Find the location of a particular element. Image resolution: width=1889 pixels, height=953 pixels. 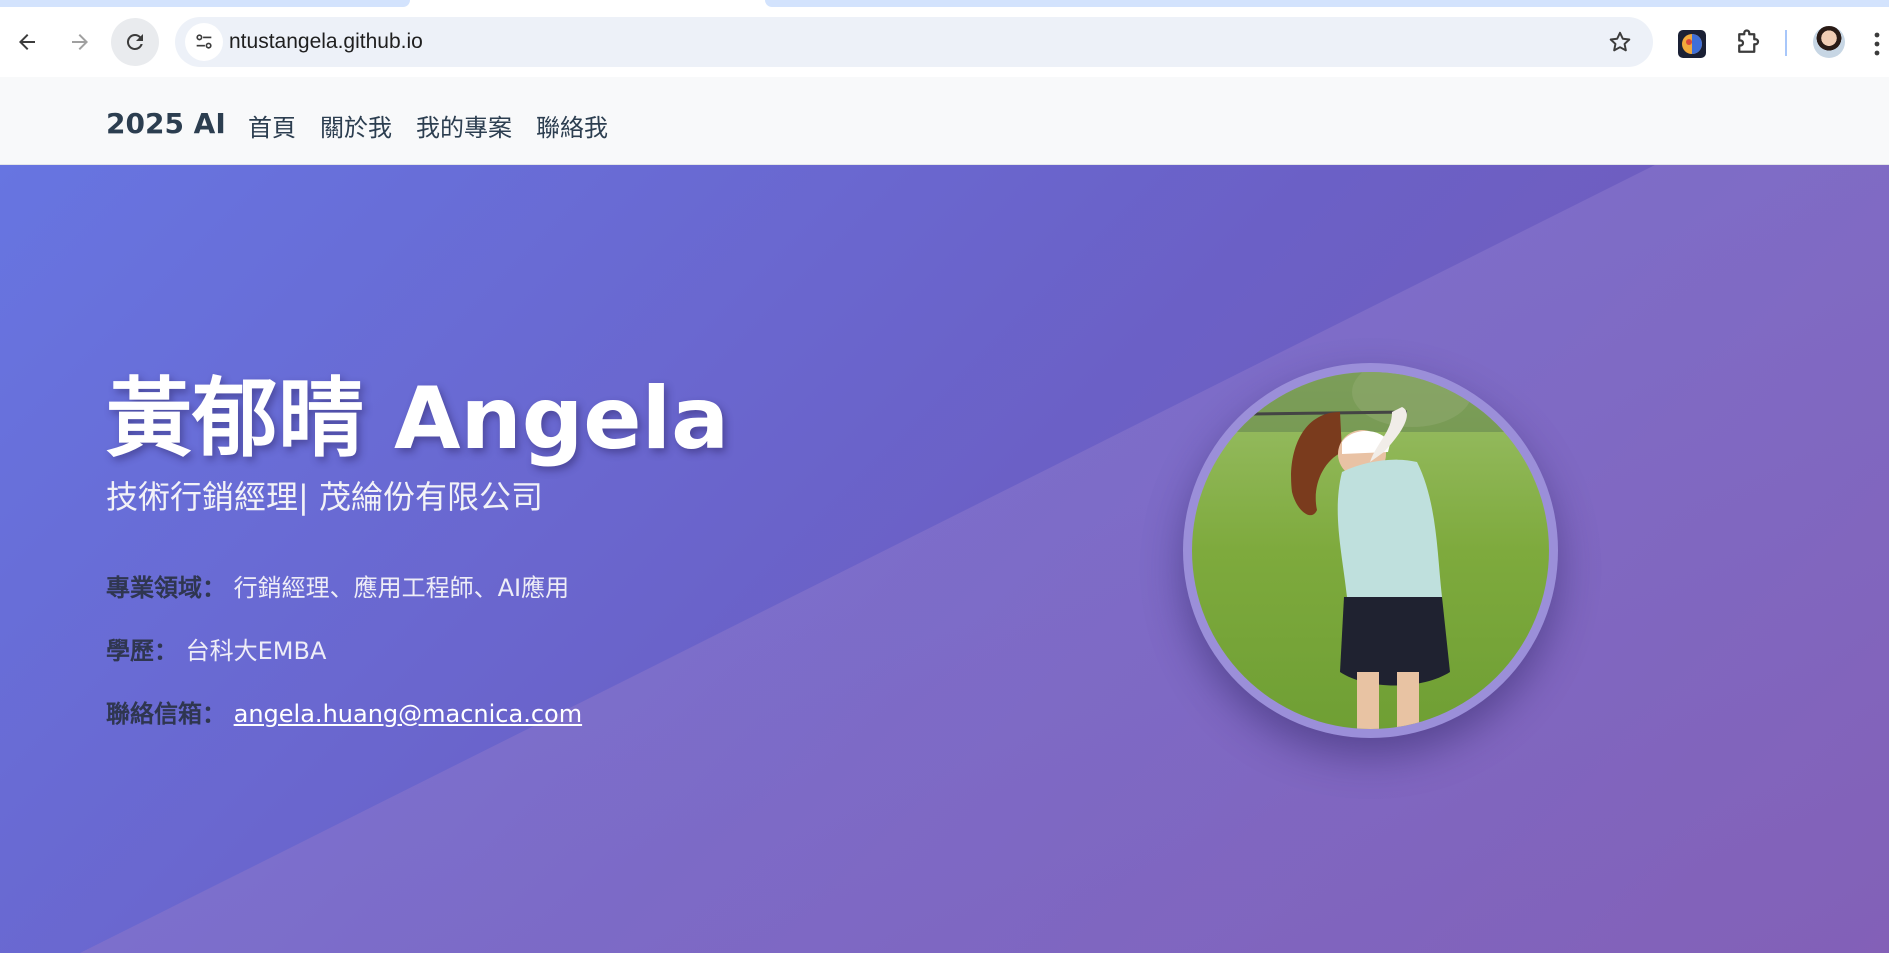

profile-photo-frame is located at coordinates (1370, 550).